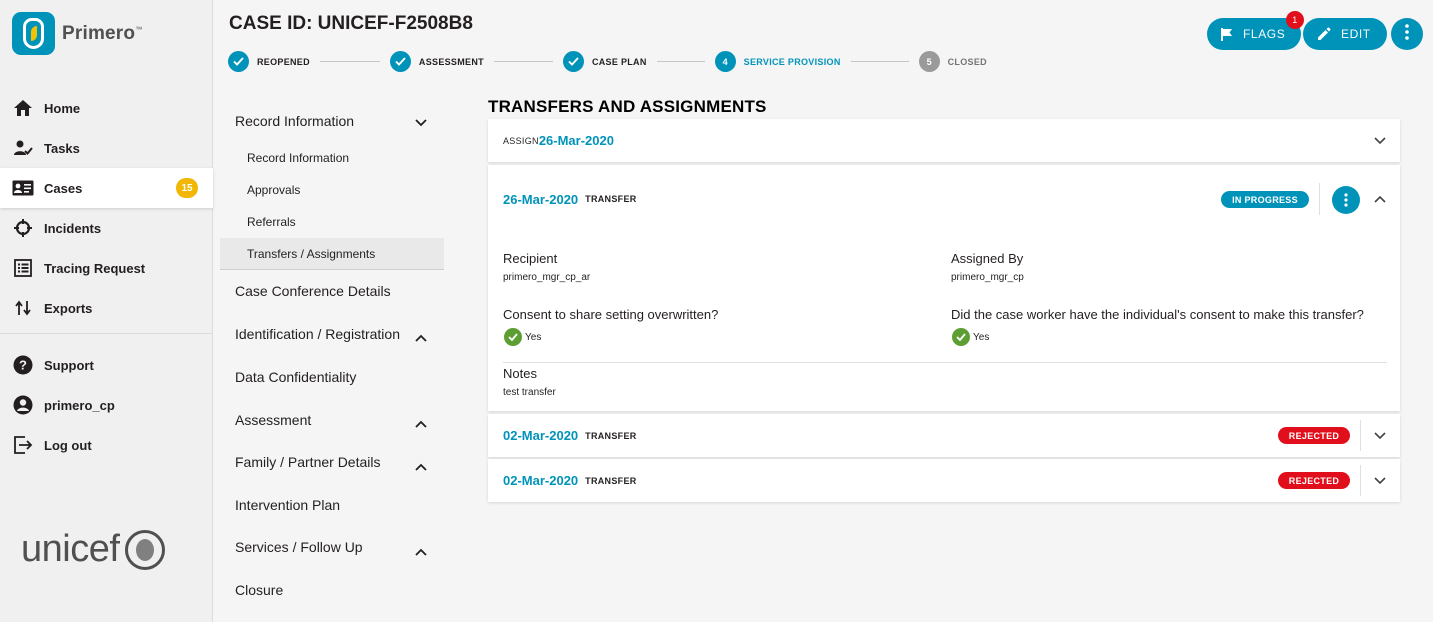 The image size is (1433, 622). Describe the element at coordinates (967, 61) in the screenshot. I see `workflow-step-label: CLOSED` at that location.